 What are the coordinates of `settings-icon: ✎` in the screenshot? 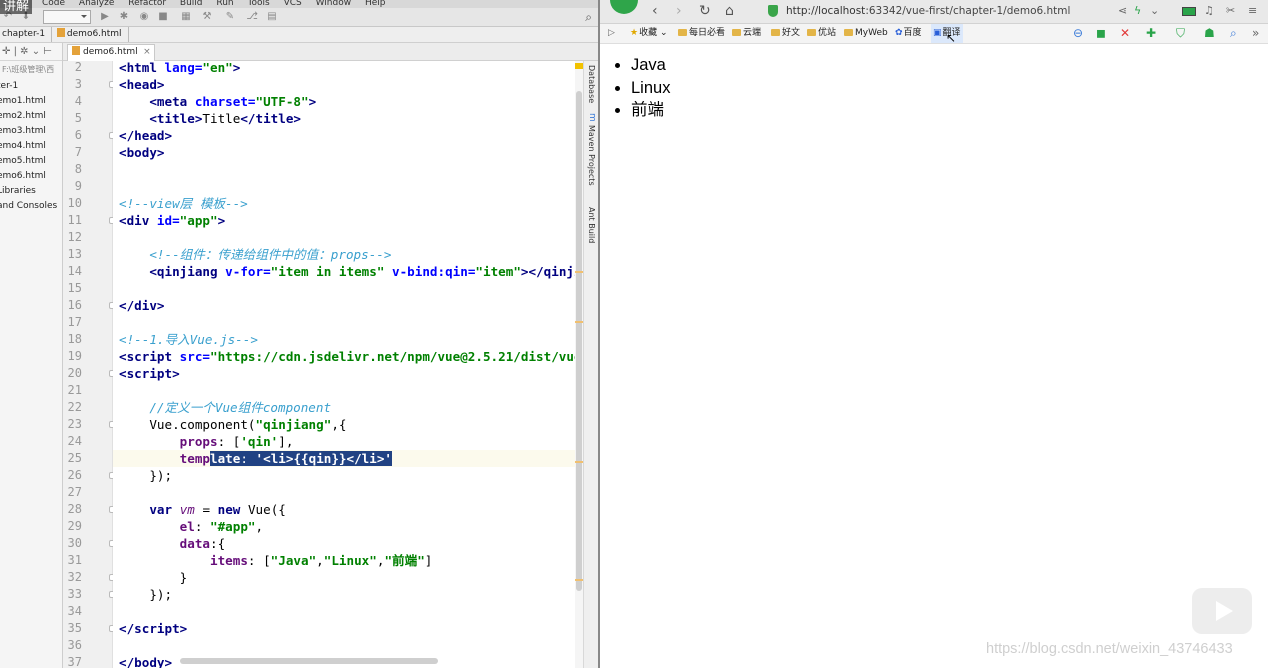 It's located at (230, 17).